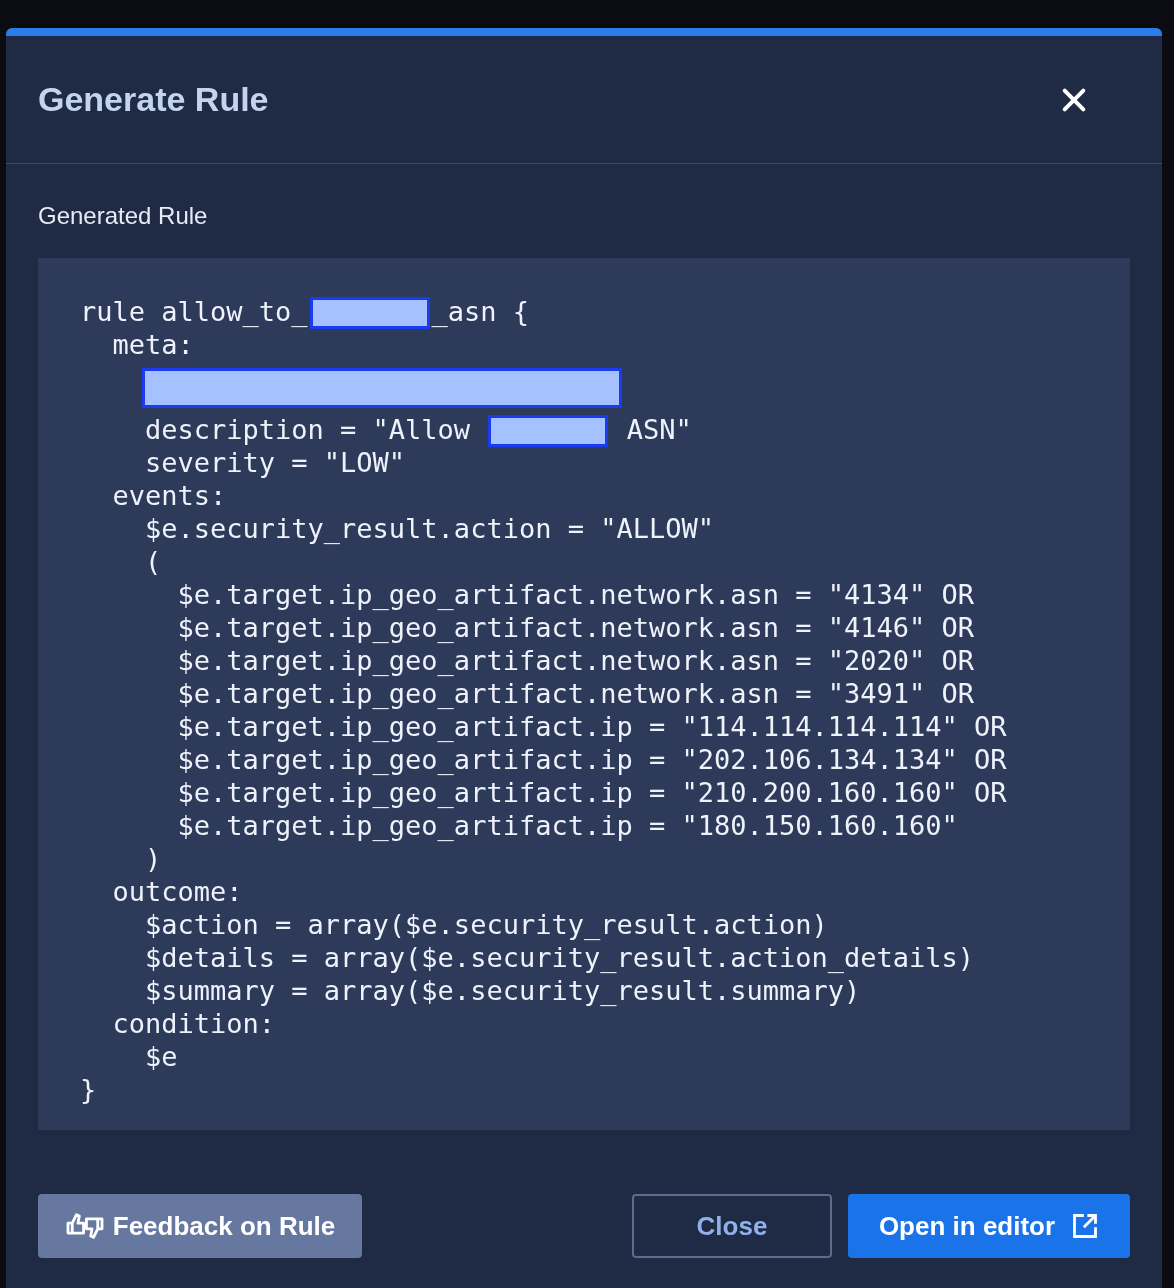 The width and height of the screenshot is (1174, 1288). Describe the element at coordinates (591, 793) in the screenshot. I see `code-text: $e.target.ip_geo_artifact.ip = "210.200.160.160" OR` at that location.